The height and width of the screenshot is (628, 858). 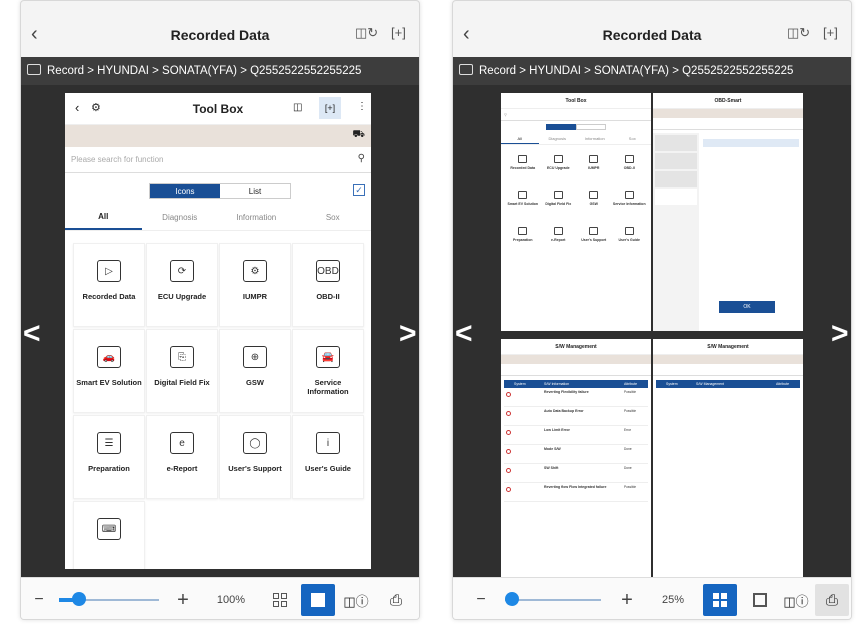 What do you see at coordinates (333, 217) in the screenshot?
I see `tab-sox: Sox` at bounding box center [333, 217].